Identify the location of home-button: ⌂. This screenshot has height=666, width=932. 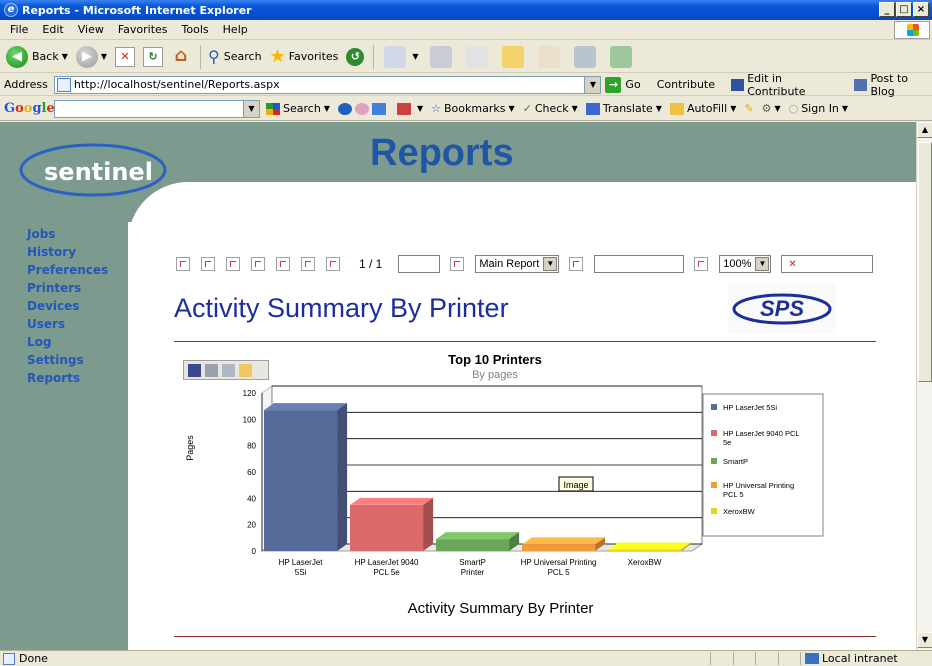
(181, 57).